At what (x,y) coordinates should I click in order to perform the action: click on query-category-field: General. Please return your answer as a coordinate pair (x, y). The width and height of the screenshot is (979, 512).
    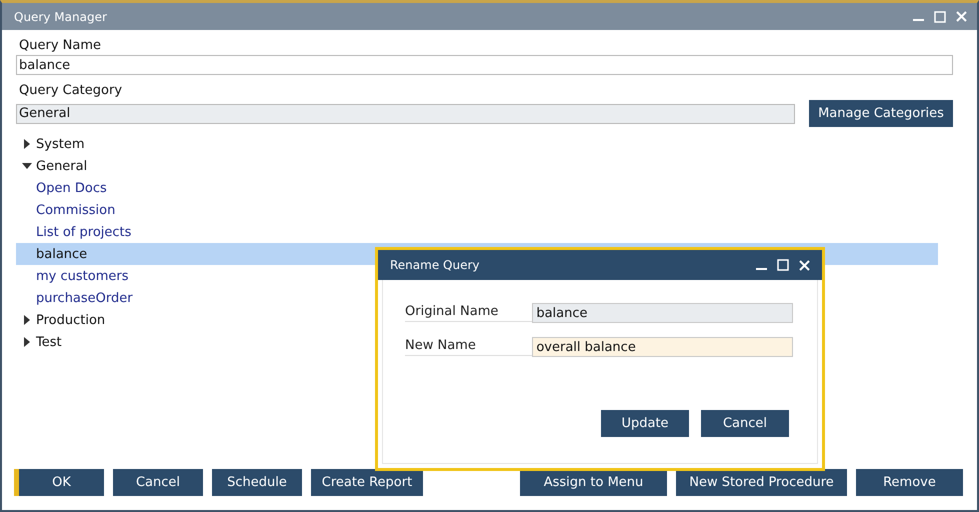
    Looking at the image, I should click on (405, 114).